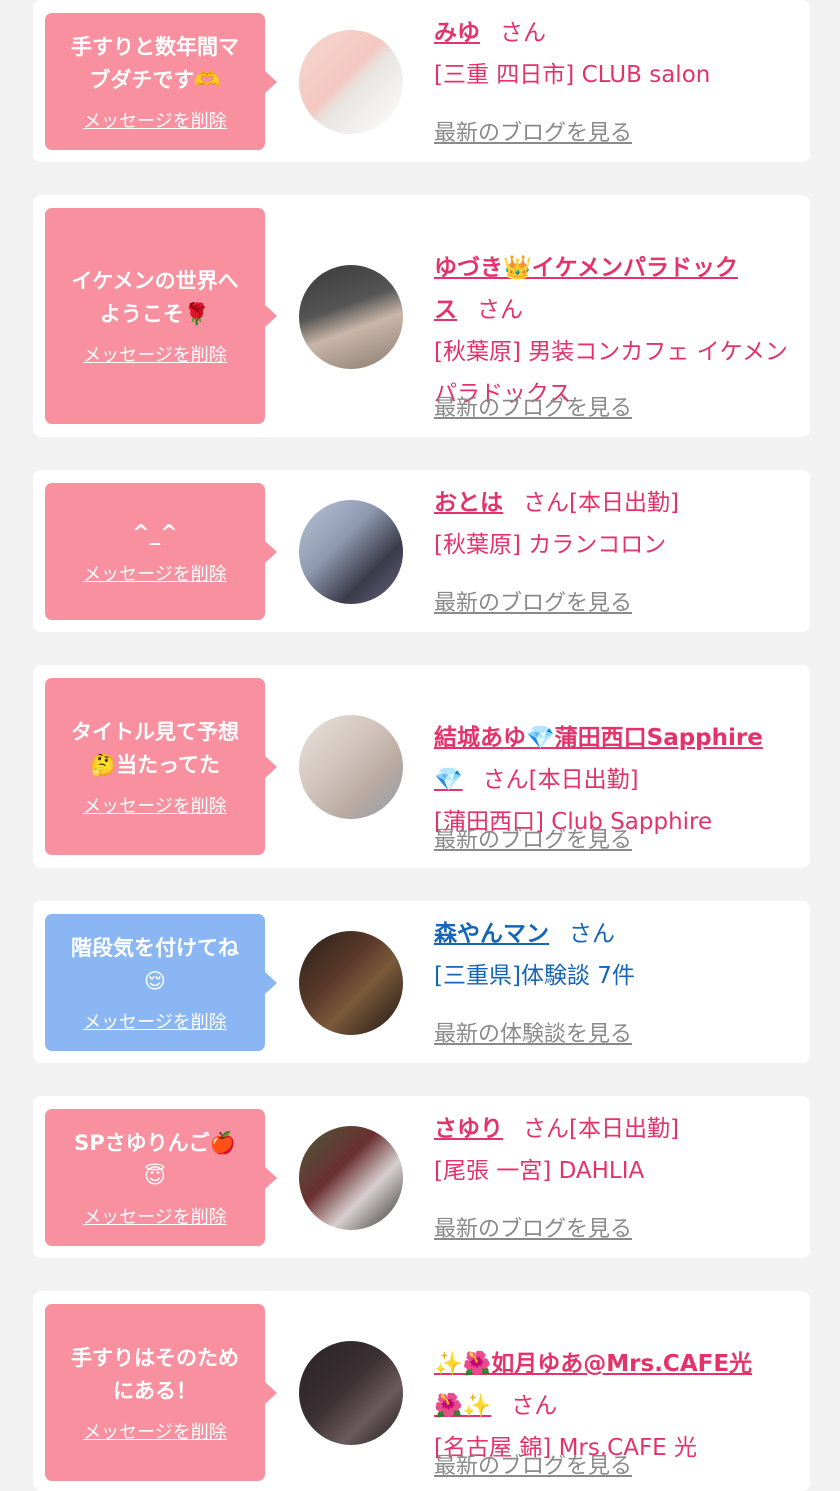 This screenshot has height=1491, width=840. Describe the element at coordinates (534, 976) in the screenshot. I see `shop-info: [三重県]体験談 7件` at that location.